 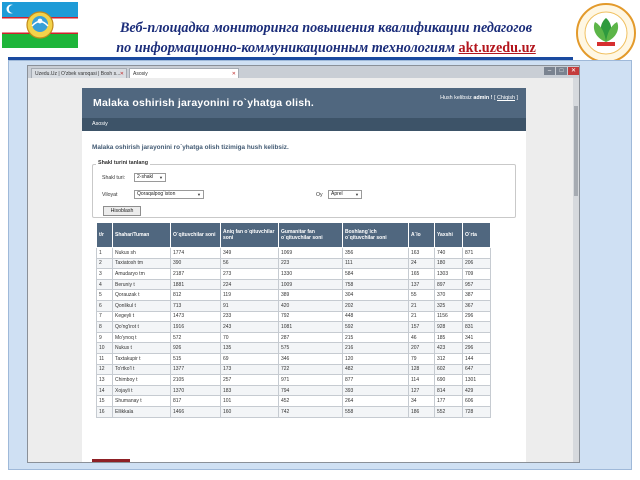 I want to click on column-header: Yaxshi, so click(x=448, y=235).